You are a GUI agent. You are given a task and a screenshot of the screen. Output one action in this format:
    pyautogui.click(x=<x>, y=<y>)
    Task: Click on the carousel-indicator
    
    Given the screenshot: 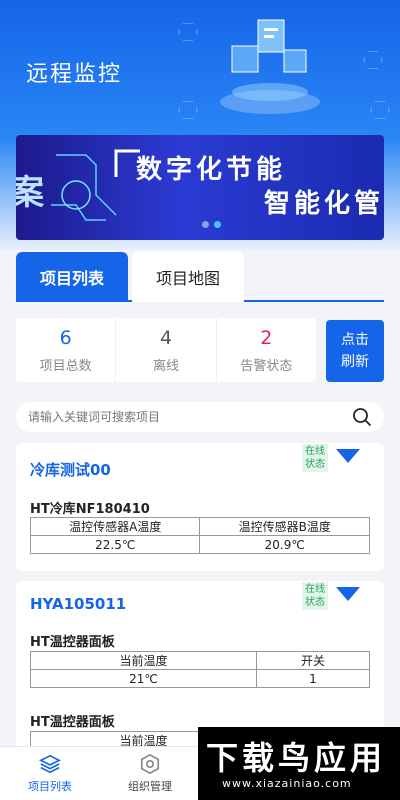 What is the action you would take?
    pyautogui.click(x=211, y=224)
    